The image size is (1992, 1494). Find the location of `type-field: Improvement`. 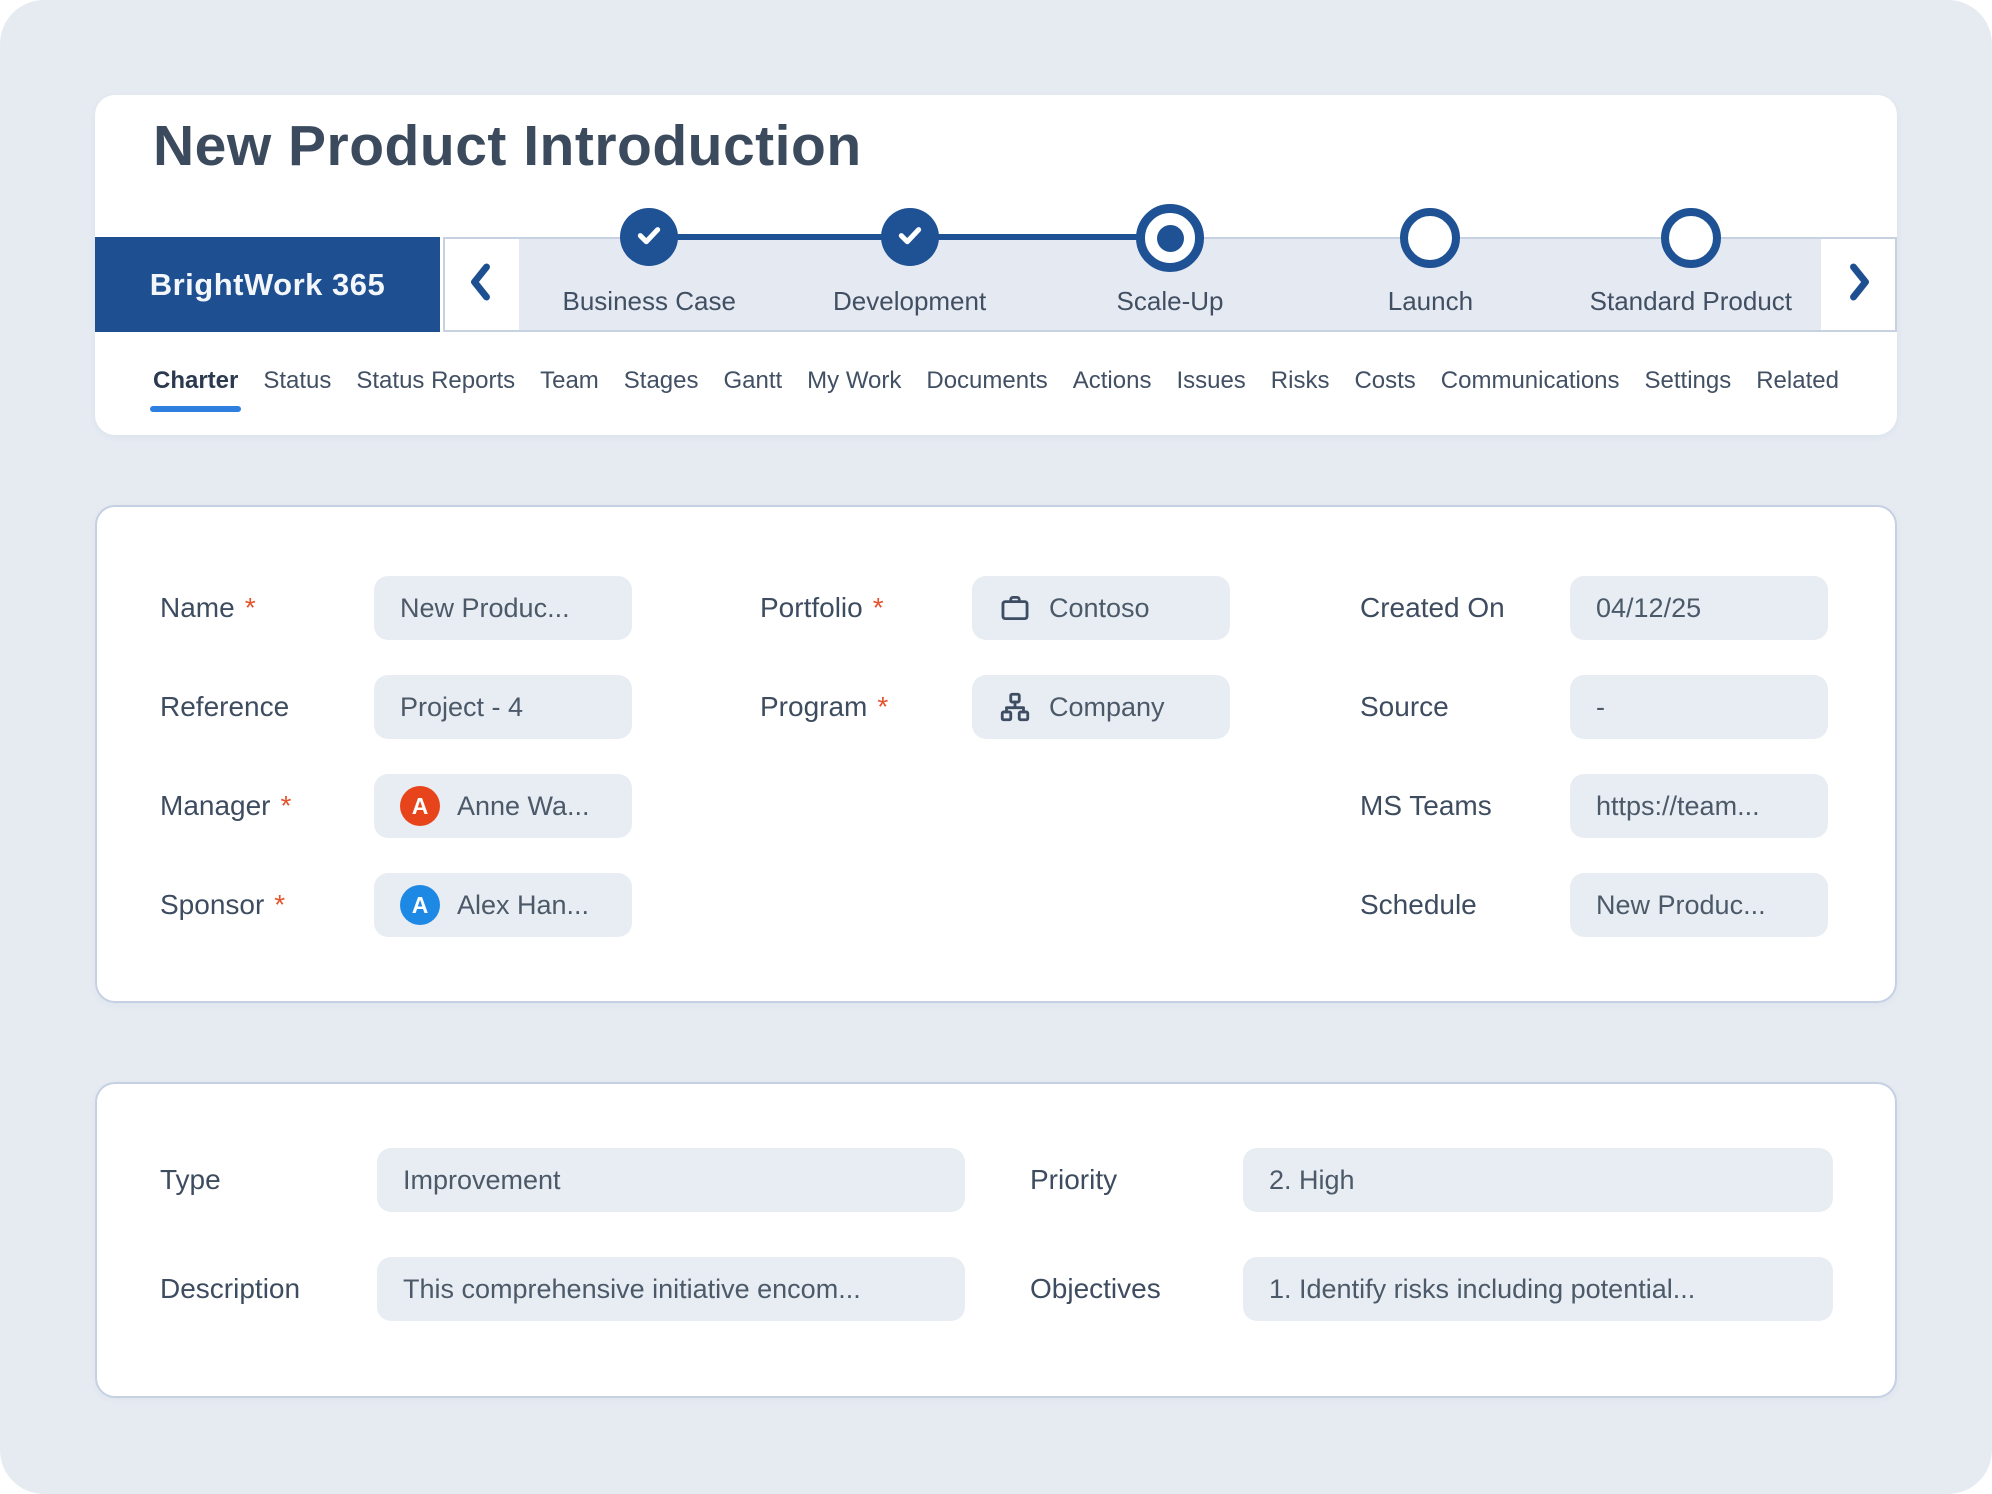

type-field: Improvement is located at coordinates (671, 1180).